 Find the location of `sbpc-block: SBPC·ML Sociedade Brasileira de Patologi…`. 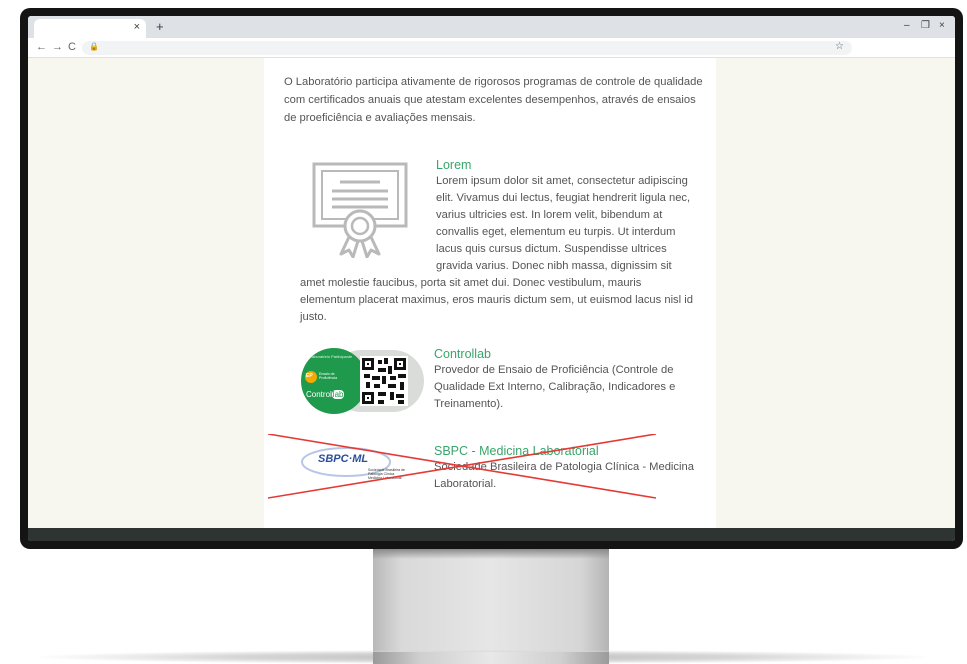

sbpc-block: SBPC·ML Sociedade Brasileira de Patologi… is located at coordinates (497, 474).